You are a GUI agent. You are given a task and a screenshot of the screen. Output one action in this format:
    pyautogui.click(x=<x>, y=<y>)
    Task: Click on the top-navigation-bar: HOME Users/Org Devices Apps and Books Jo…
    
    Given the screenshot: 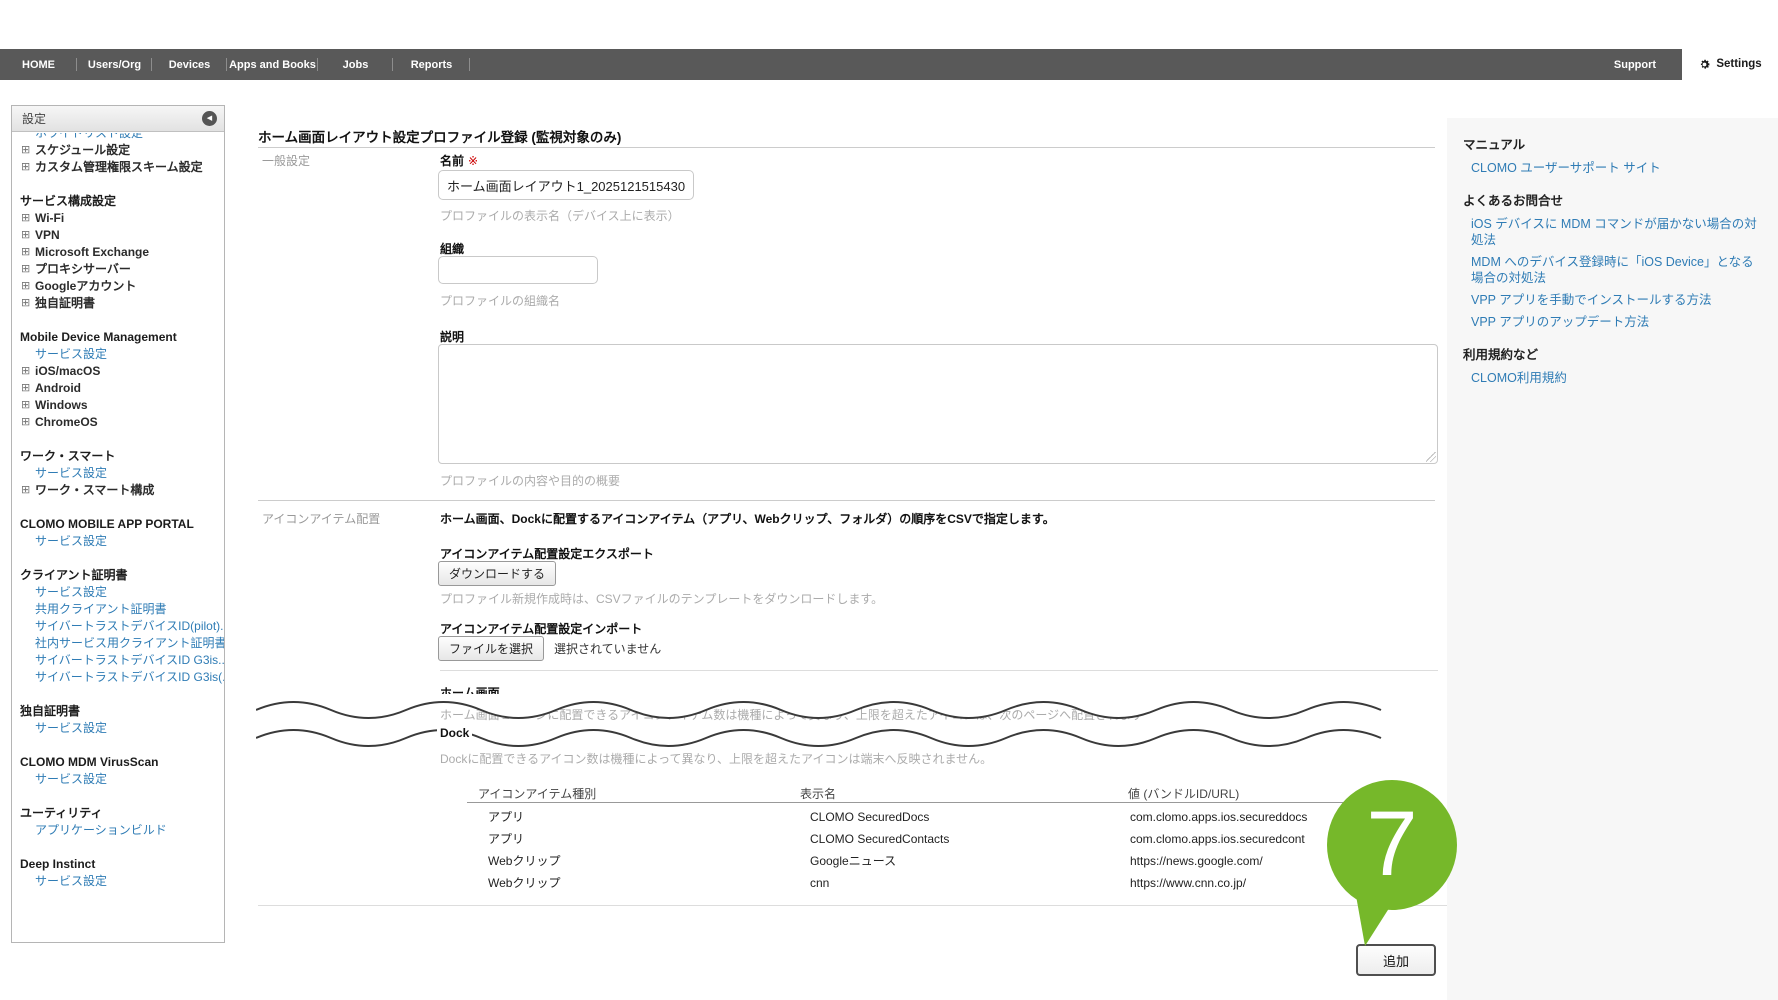 What is the action you would take?
    pyautogui.click(x=889, y=64)
    